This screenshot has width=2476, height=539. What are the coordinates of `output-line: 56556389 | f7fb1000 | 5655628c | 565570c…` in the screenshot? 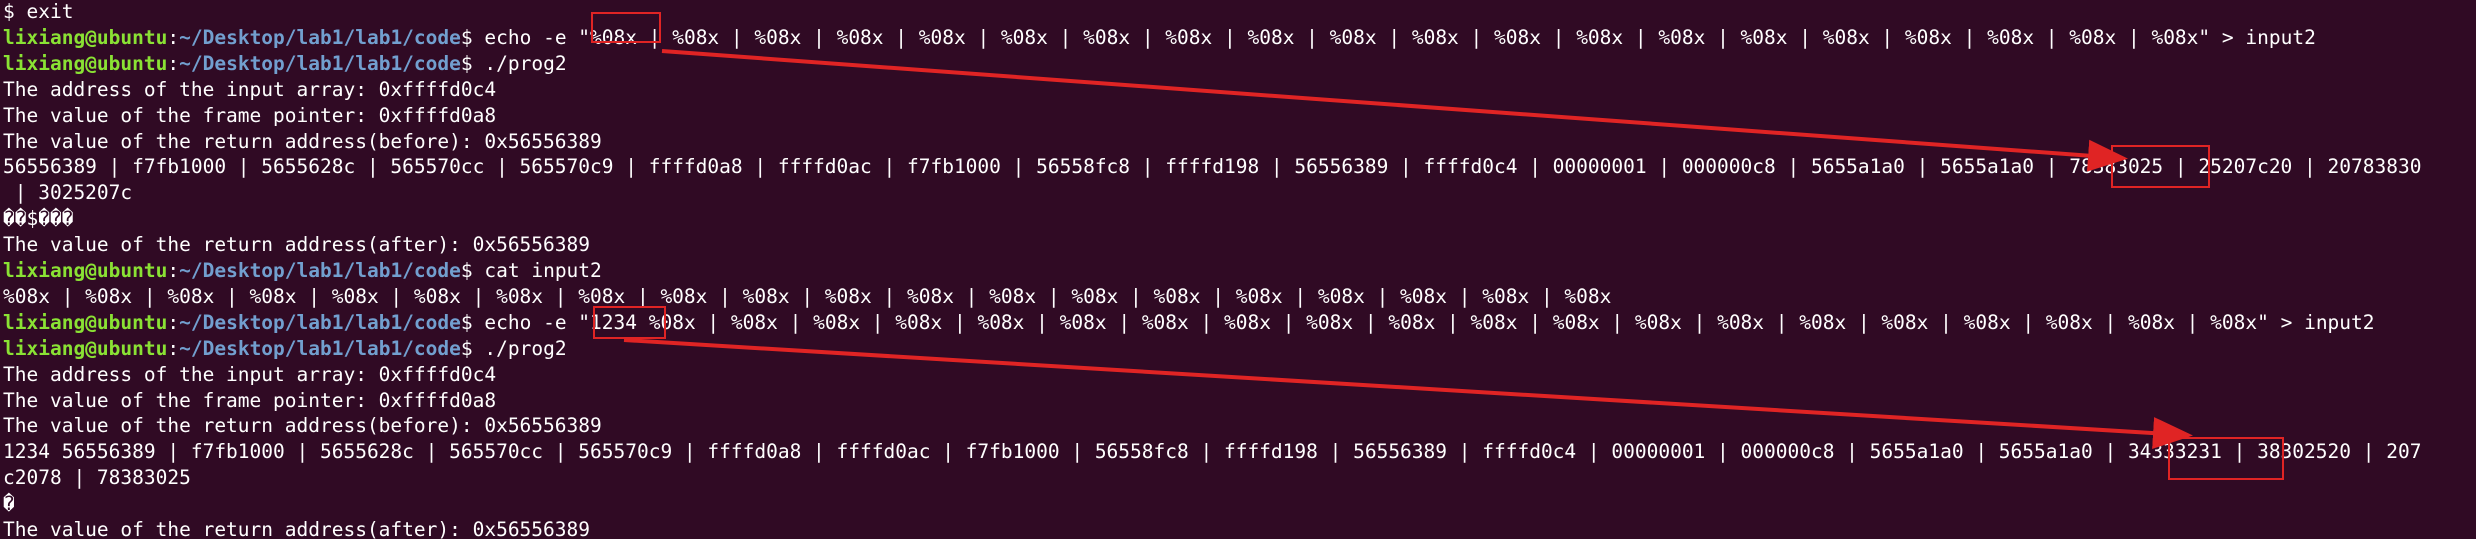 It's located at (1212, 167).